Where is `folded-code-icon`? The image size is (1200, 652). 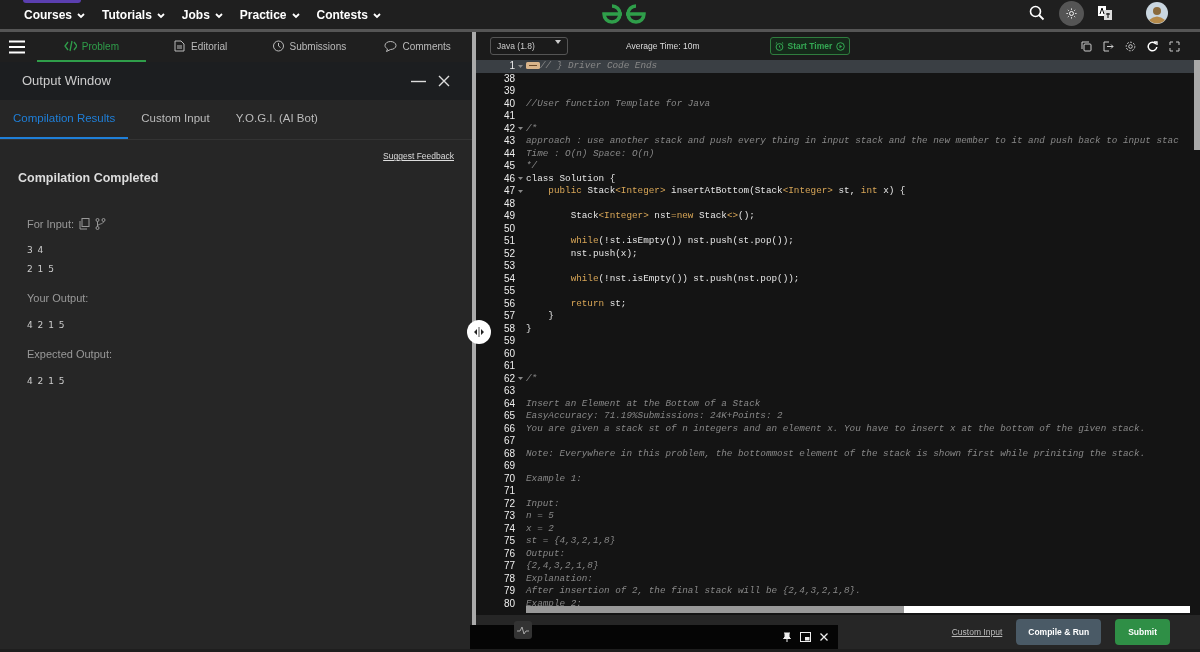
folded-code-icon is located at coordinates (533, 66).